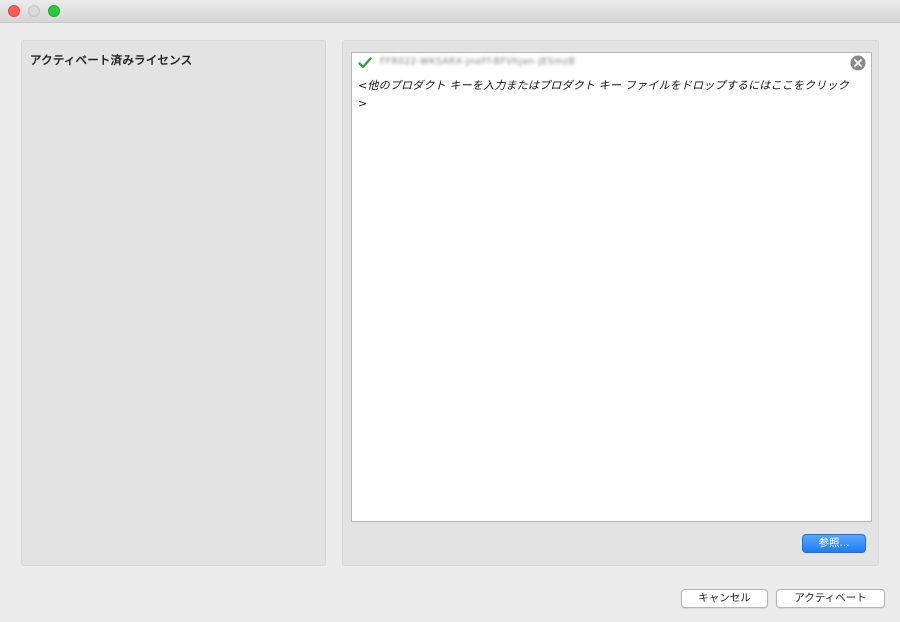  Describe the element at coordinates (54, 11) in the screenshot. I see `zoom-window-button` at that location.